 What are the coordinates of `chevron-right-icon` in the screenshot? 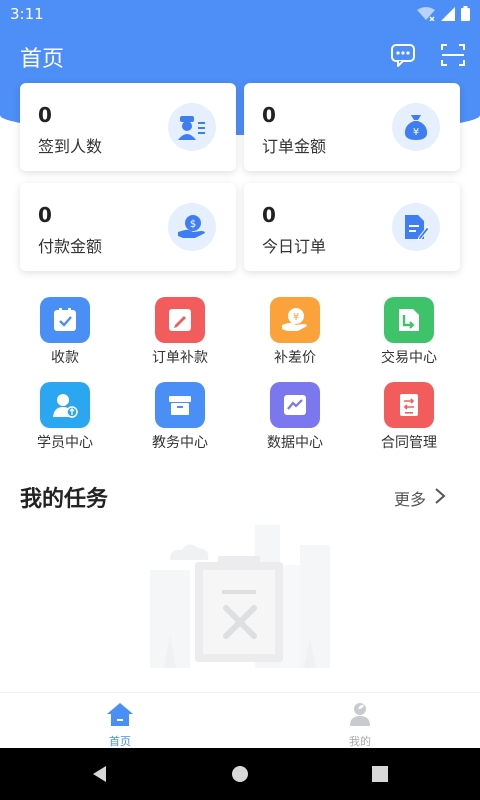 It's located at (440, 496).